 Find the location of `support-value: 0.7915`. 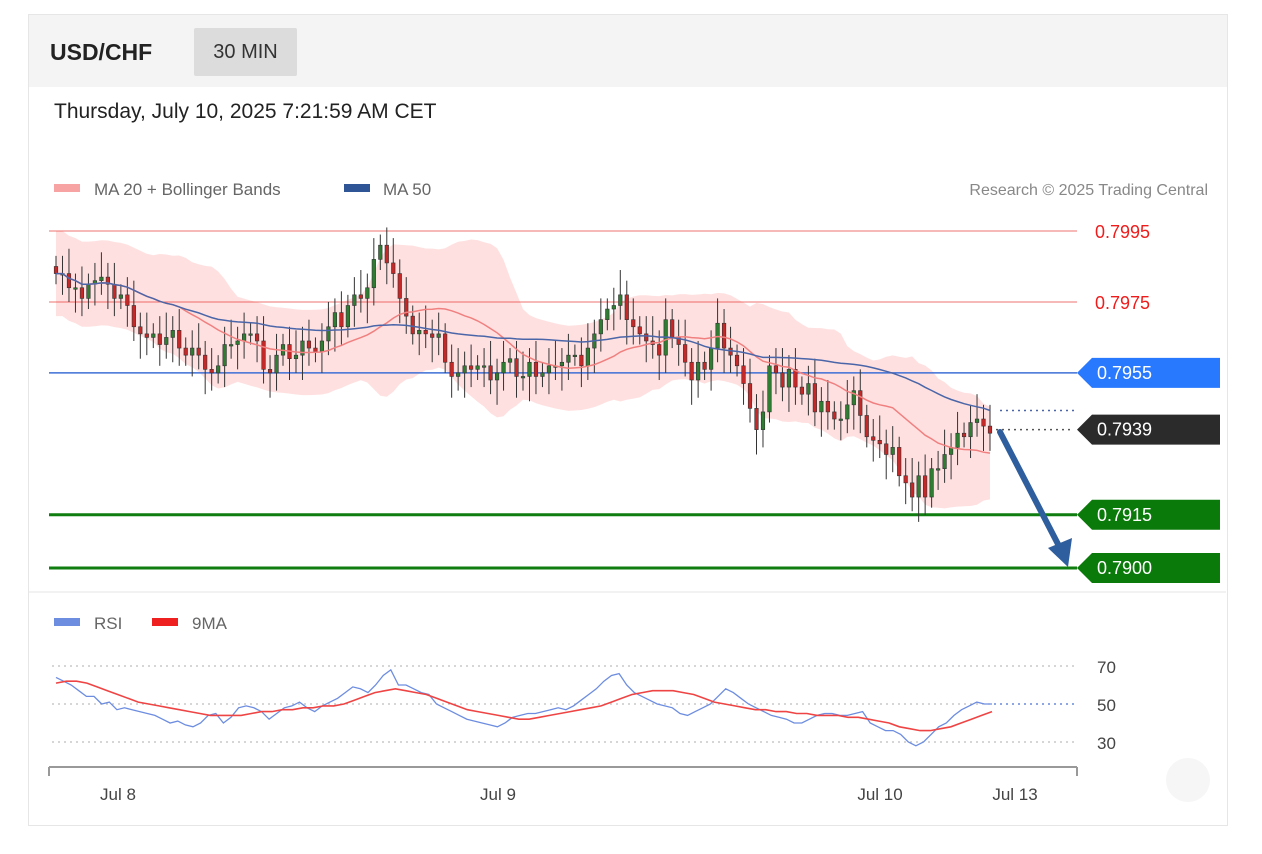

support-value: 0.7915 is located at coordinates (1124, 515).